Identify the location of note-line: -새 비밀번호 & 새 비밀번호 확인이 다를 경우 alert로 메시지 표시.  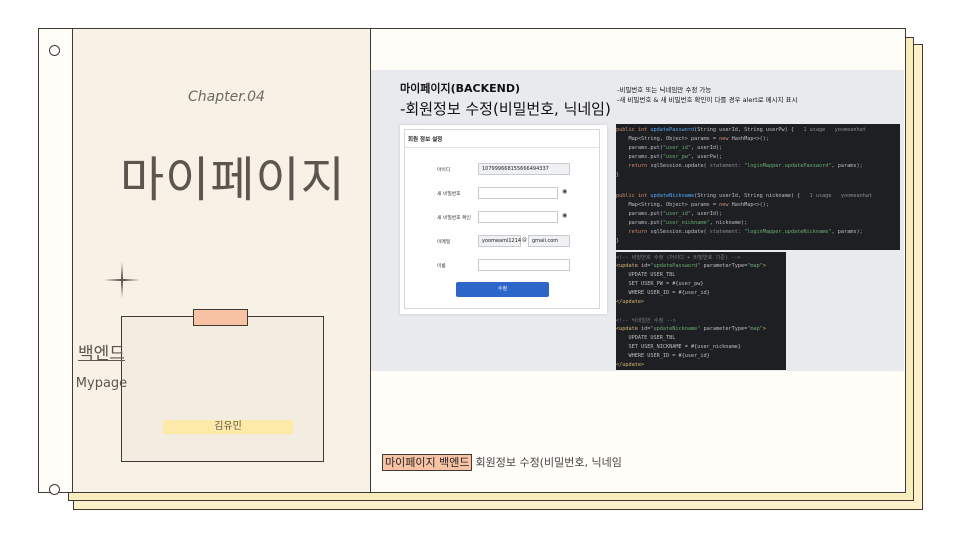
(707, 99).